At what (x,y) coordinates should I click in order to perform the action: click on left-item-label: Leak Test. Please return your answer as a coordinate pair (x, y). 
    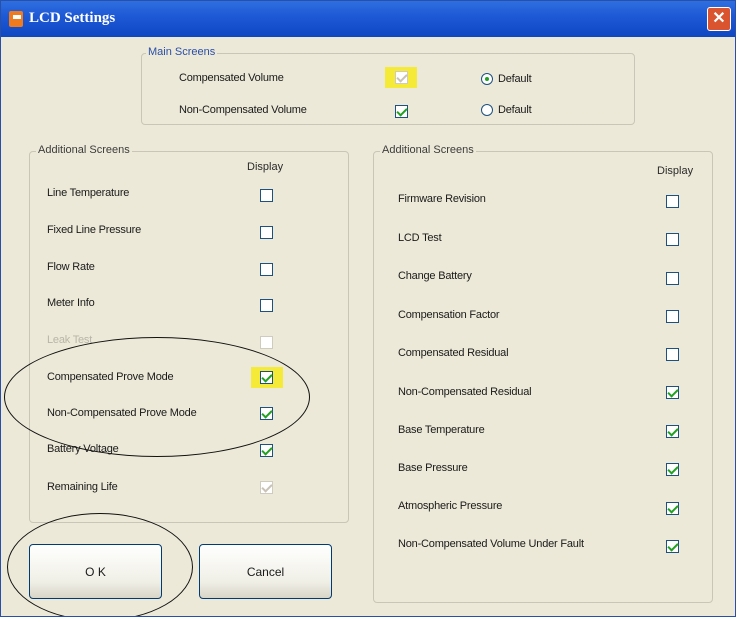
    Looking at the image, I should click on (70, 340).